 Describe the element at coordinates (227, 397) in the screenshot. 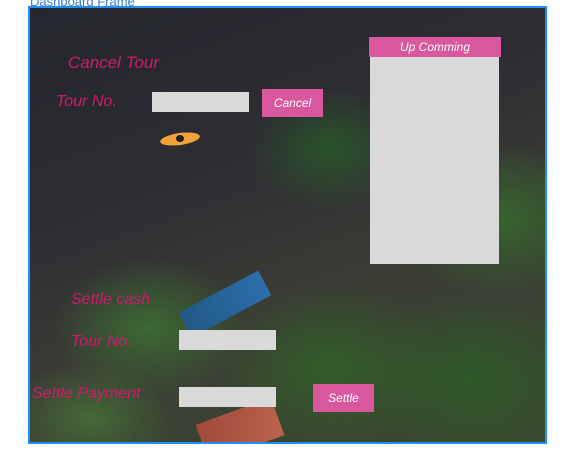

I see `settle-payment-input` at that location.